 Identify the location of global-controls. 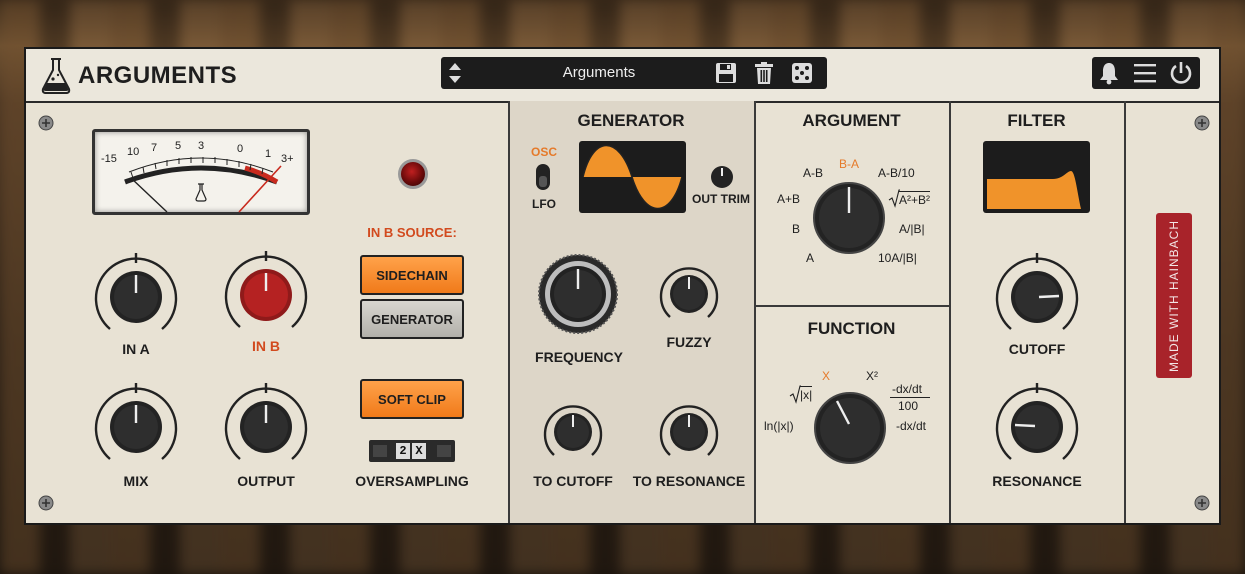
(1146, 73).